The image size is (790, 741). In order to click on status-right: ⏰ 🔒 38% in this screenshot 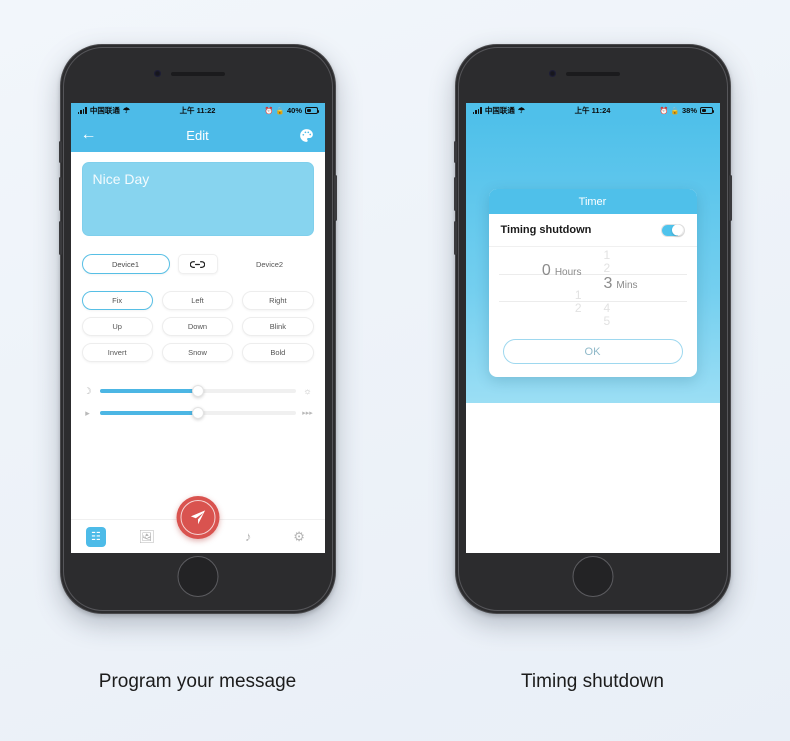, I will do `click(686, 110)`.